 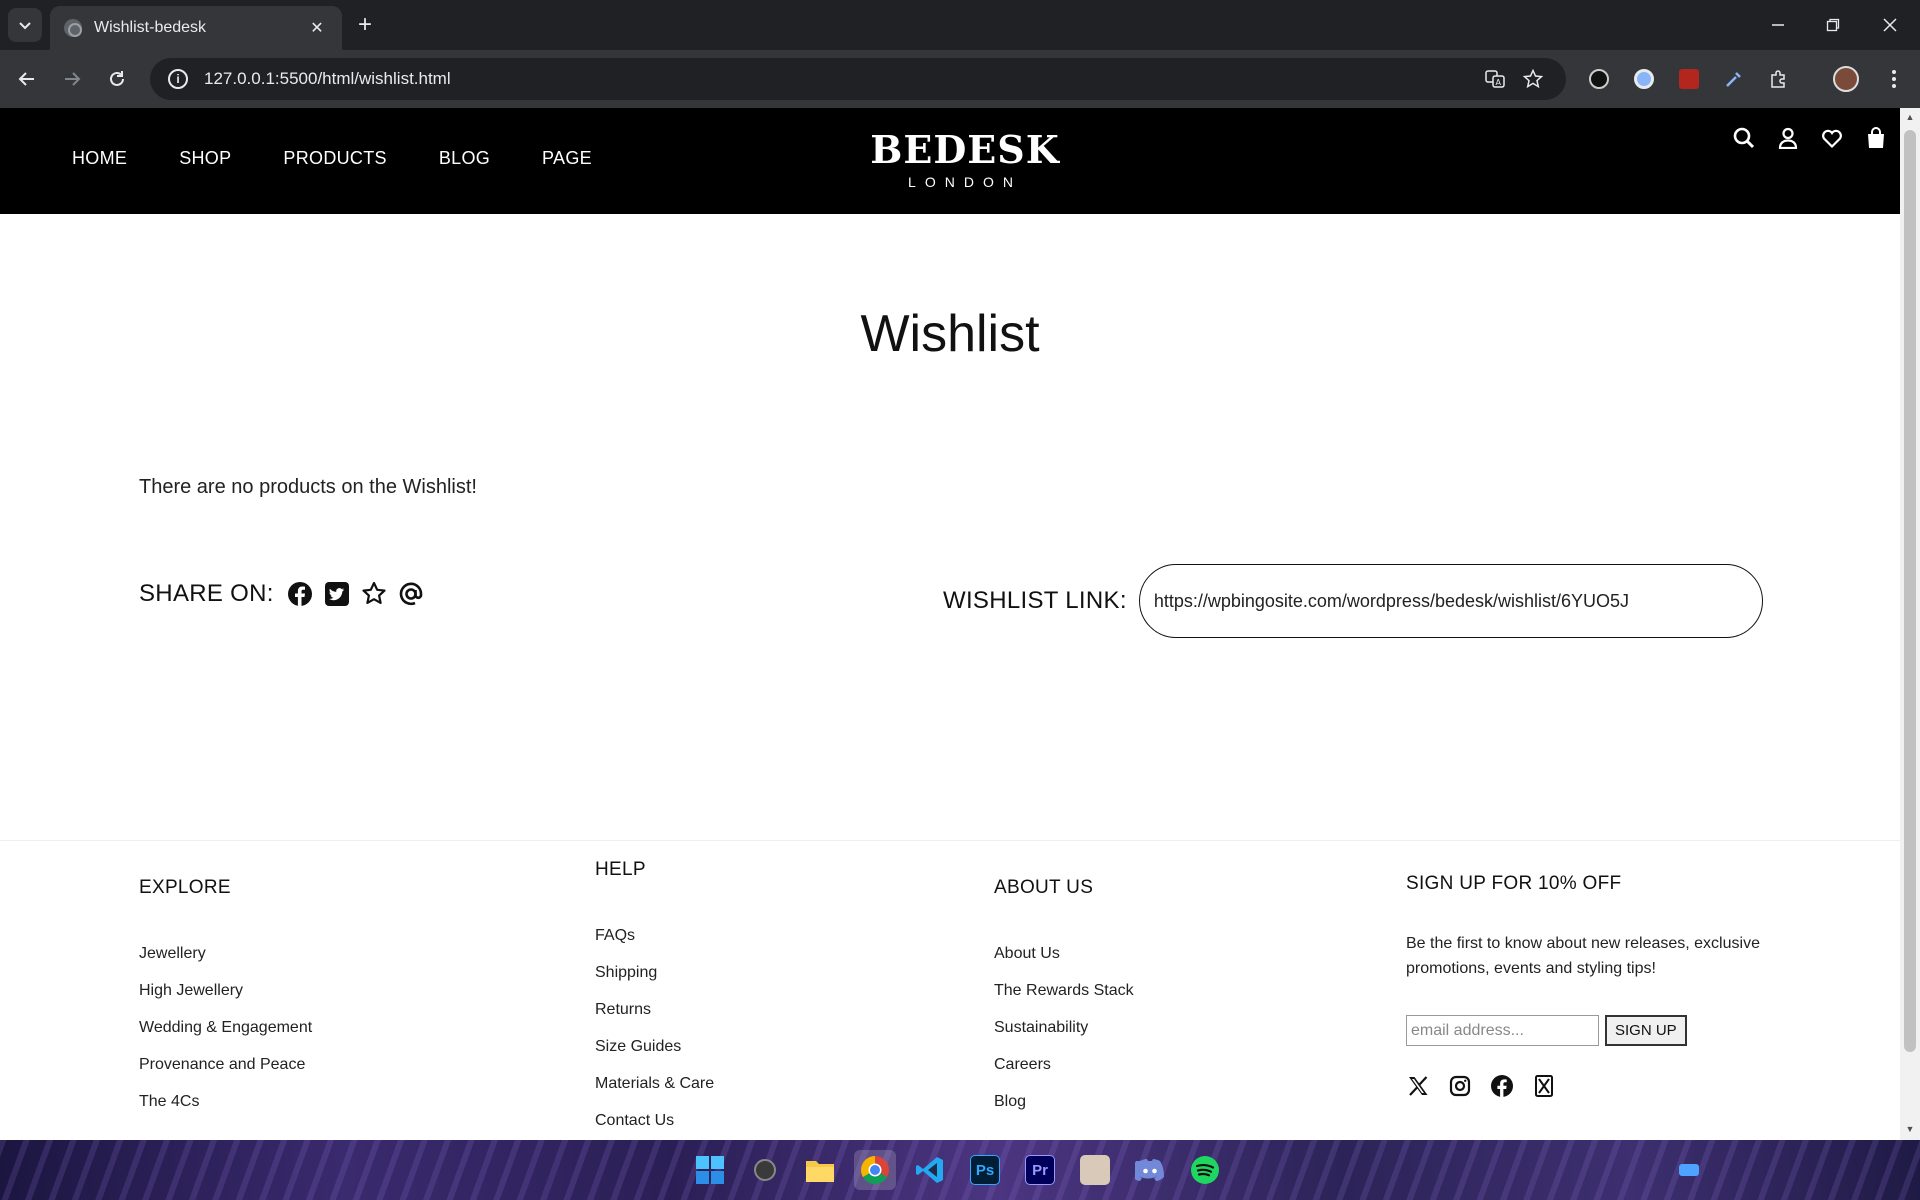 What do you see at coordinates (327, 78) in the screenshot?
I see `address-url: 127.0.0.1:5500/html/wishlist.html` at bounding box center [327, 78].